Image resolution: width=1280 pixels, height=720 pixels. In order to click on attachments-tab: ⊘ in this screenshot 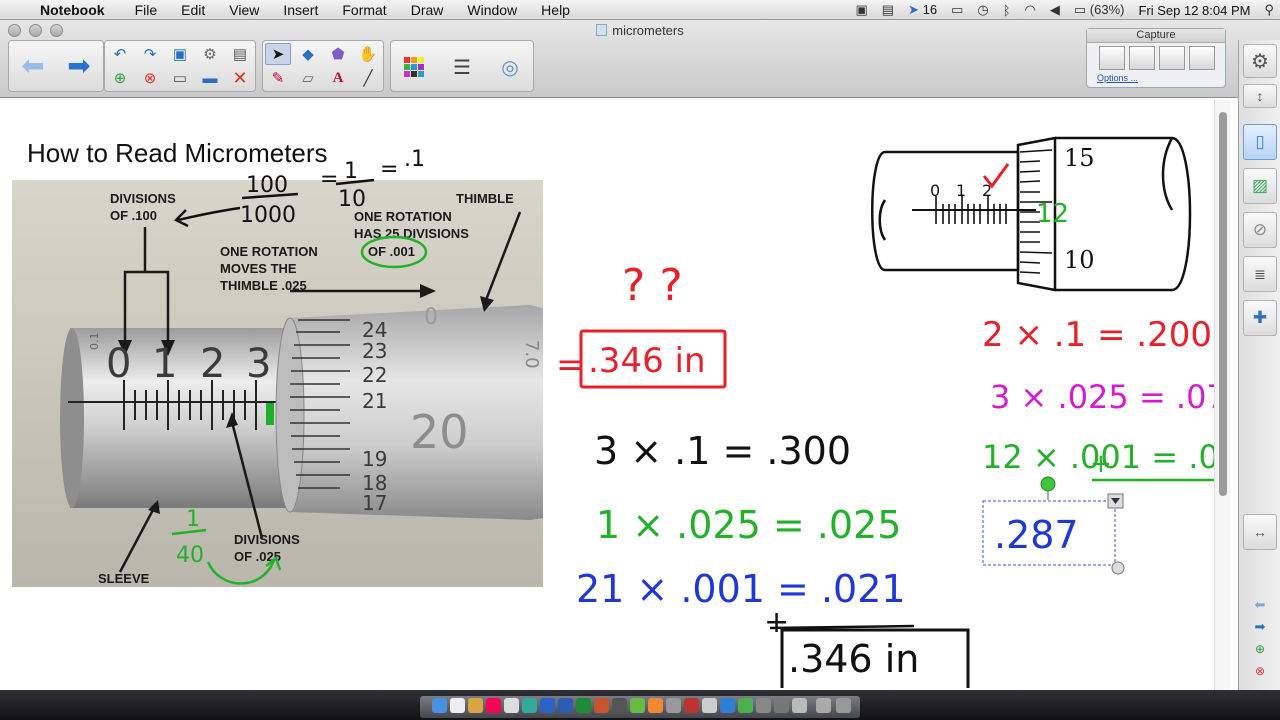, I will do `click(1260, 230)`.